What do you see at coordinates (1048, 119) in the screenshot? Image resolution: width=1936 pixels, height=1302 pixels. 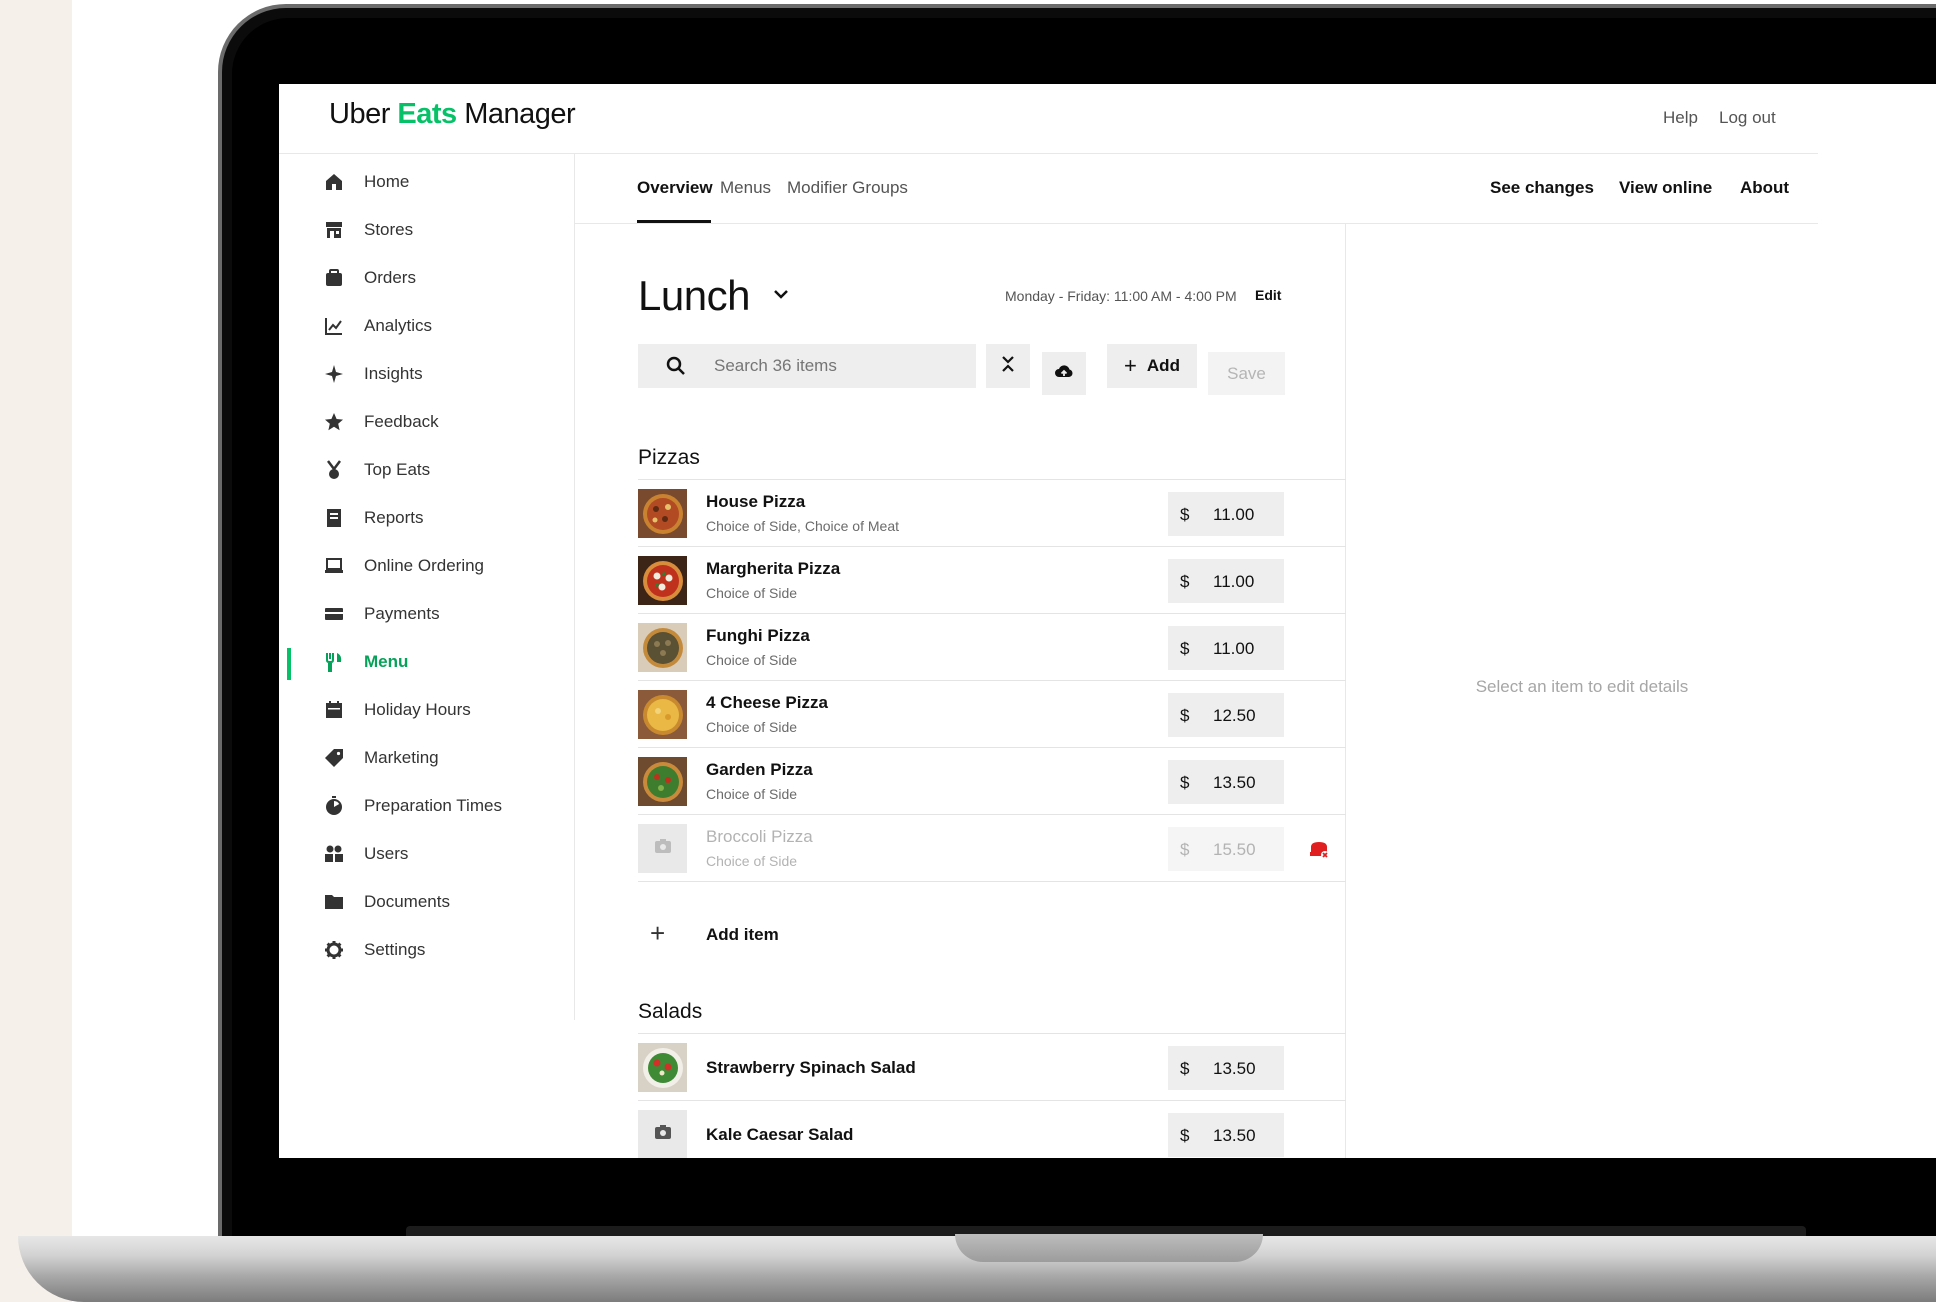 I see `top-header: Uber Eats Manager Help Log out` at bounding box center [1048, 119].